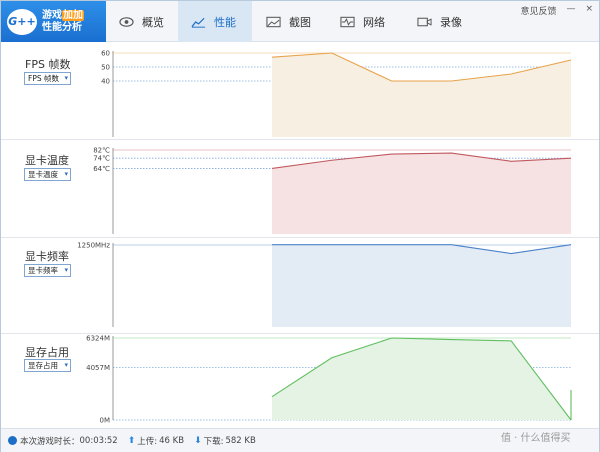 This screenshot has width=600, height=452. I want to click on upload-arrow-icon: ⬆, so click(131, 440).